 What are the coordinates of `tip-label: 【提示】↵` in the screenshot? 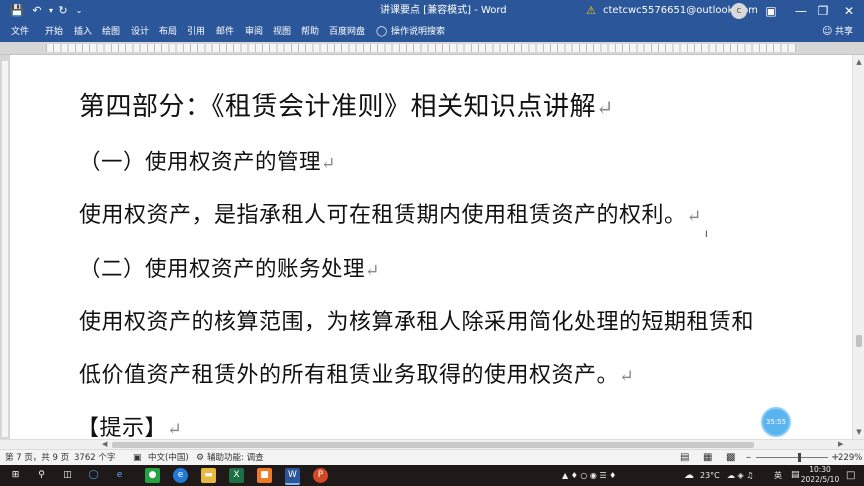 It's located at (129, 426).